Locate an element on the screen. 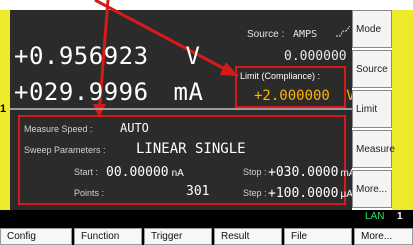 This screenshot has width=413, height=245. source-label-row: Source : AMPS is located at coordinates (282, 34).